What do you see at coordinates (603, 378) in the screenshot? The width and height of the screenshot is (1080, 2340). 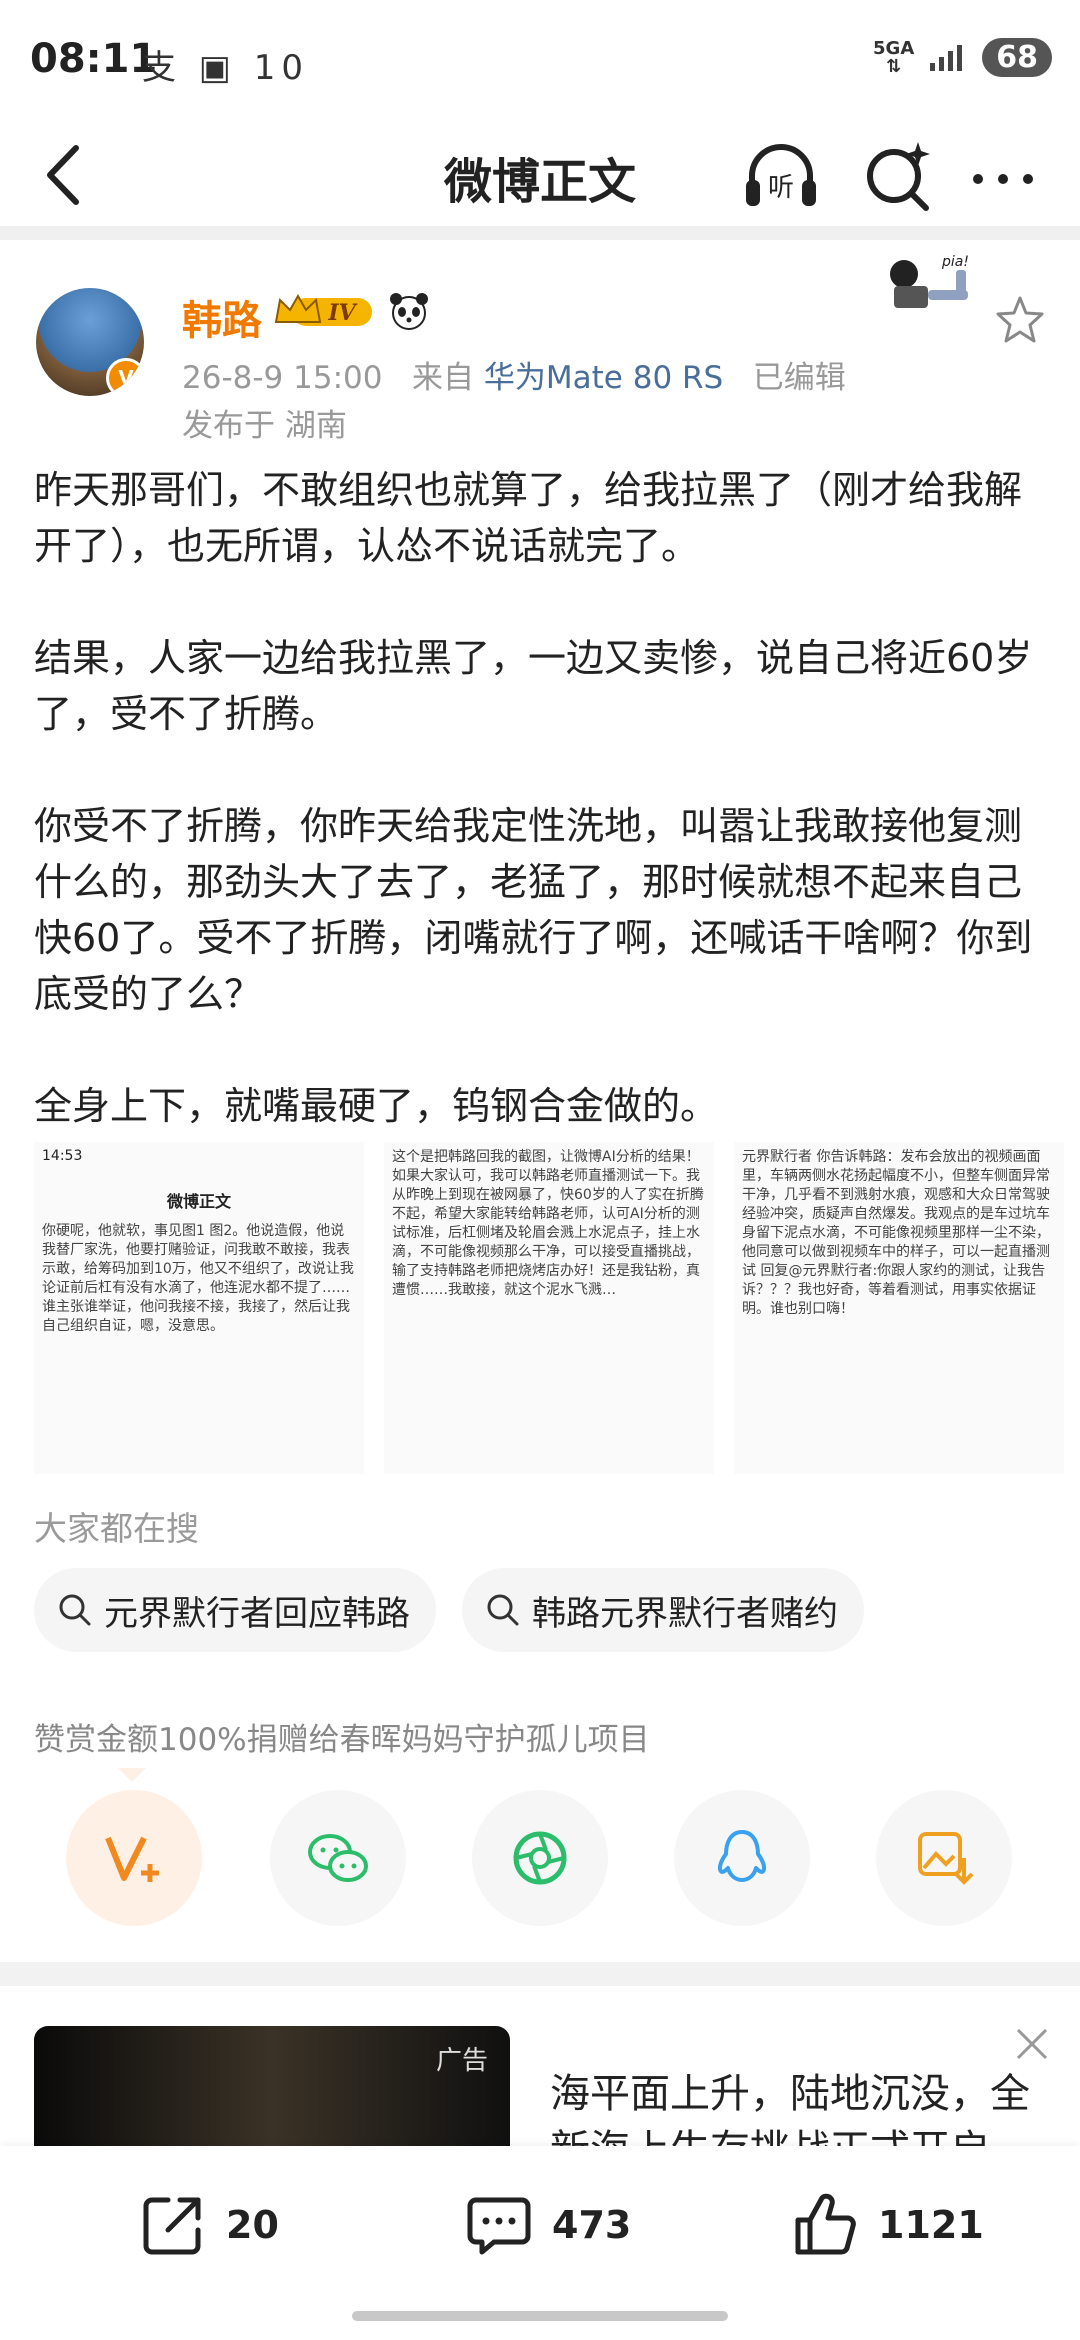 I see `post-device: 华为Mate 80 RS` at bounding box center [603, 378].